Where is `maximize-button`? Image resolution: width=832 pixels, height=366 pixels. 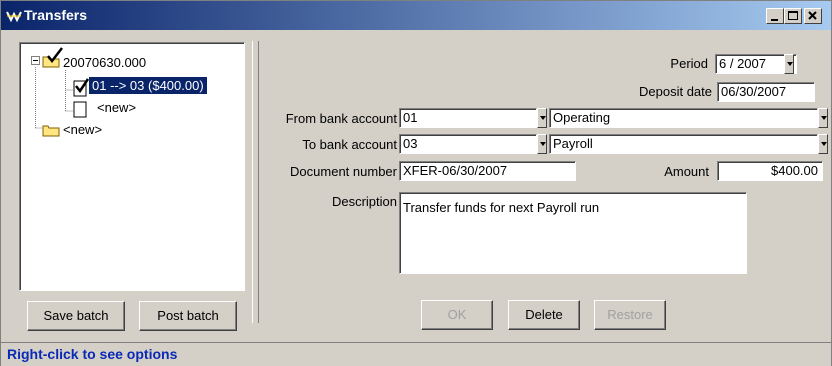
maximize-button is located at coordinates (793, 16).